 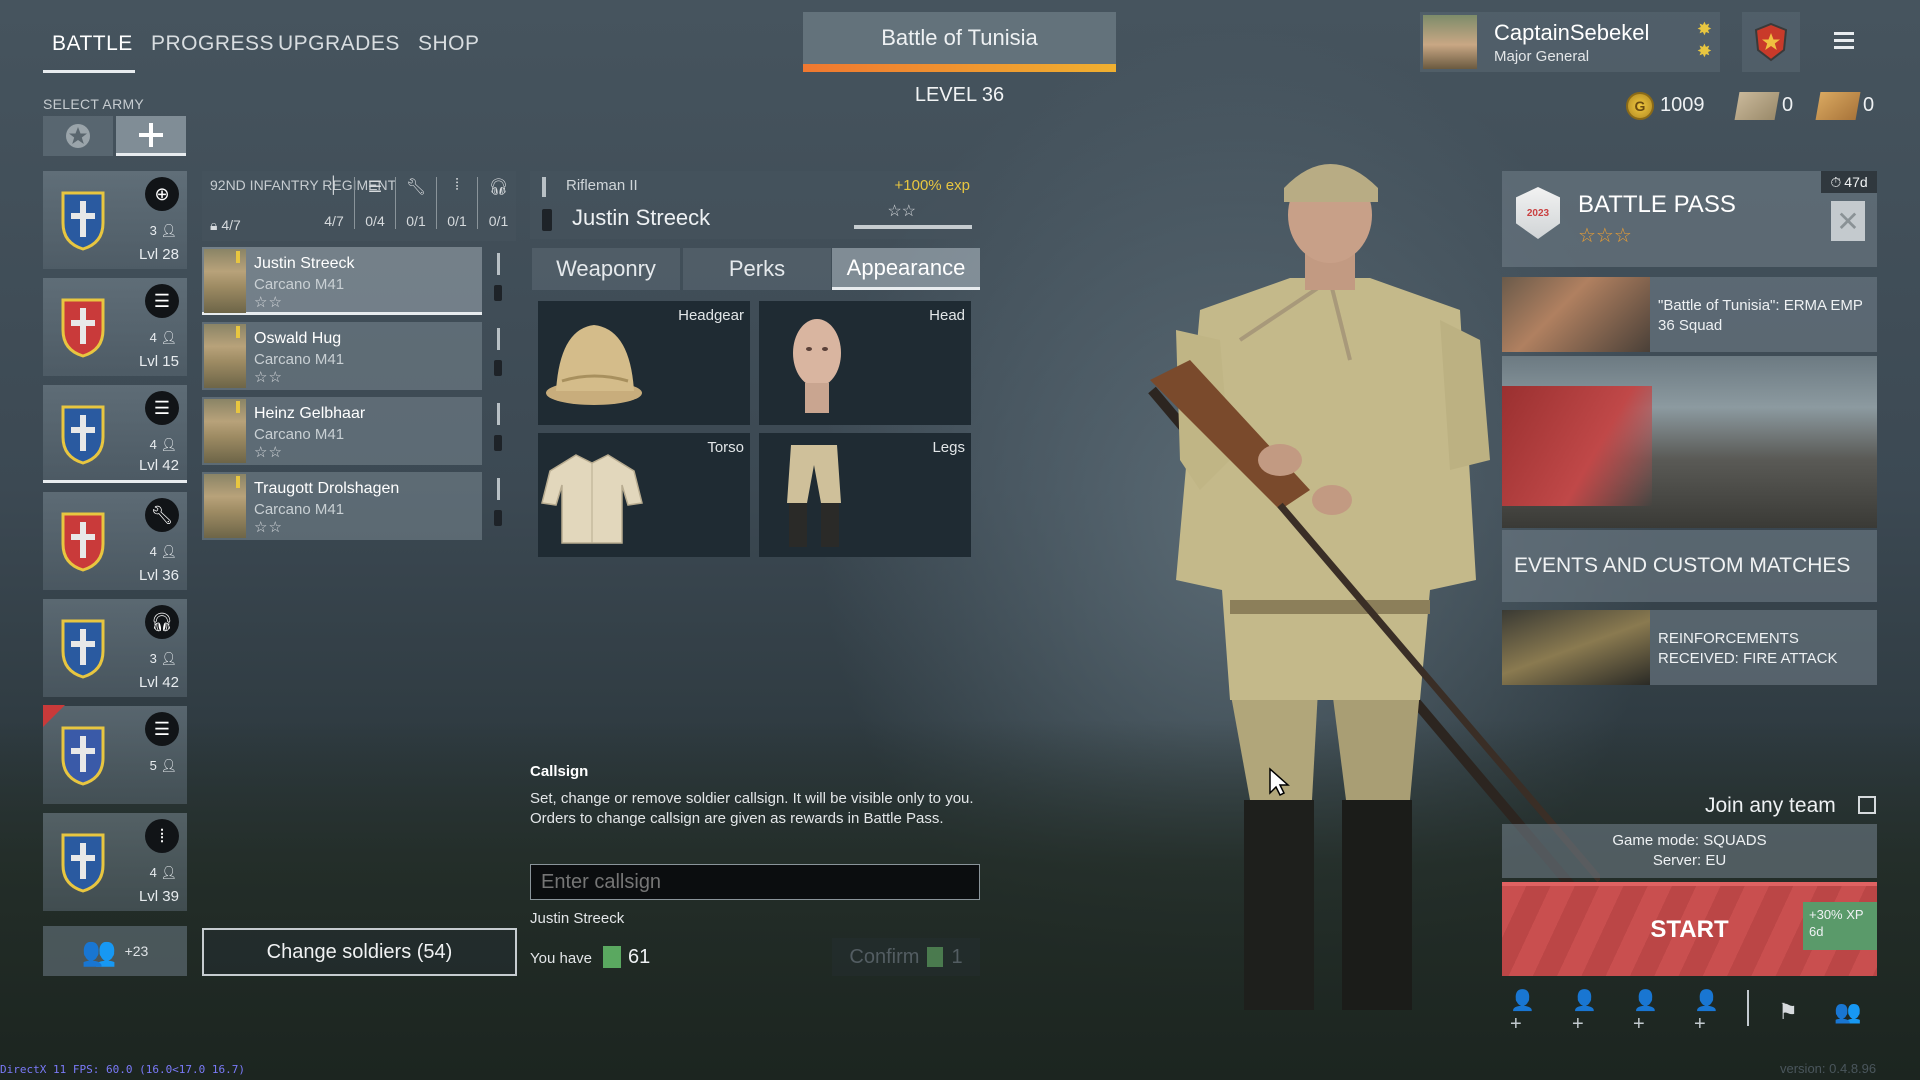 I want to click on squad-card: 🎧︎ 3 👤︎ Lvl 42, so click(x=115, y=648).